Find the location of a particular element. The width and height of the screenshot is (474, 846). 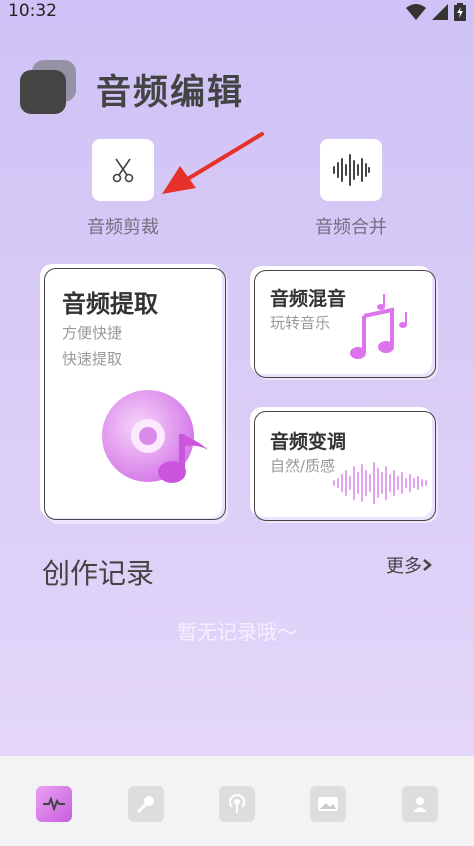

scissors-icon is located at coordinates (123, 170).